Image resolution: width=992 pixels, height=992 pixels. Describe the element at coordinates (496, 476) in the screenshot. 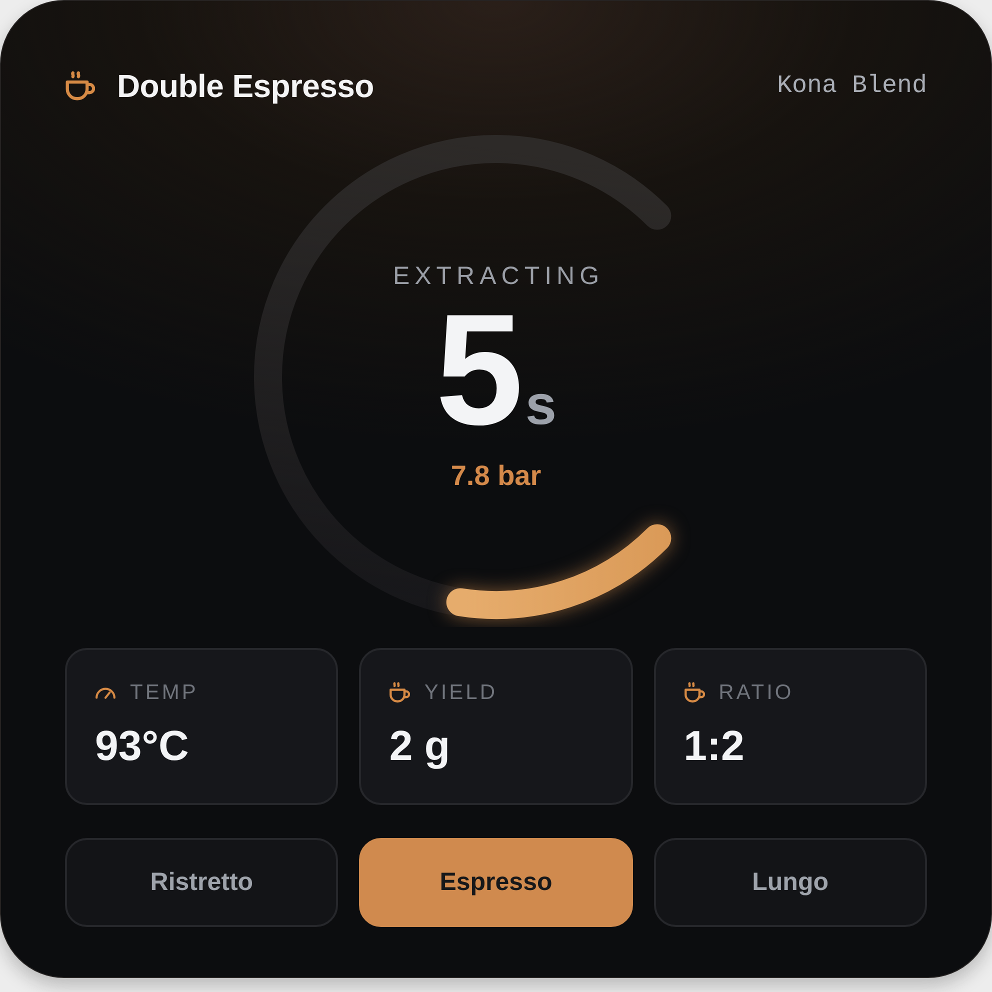

I see `pressure-reading: 7.8 bar` at that location.